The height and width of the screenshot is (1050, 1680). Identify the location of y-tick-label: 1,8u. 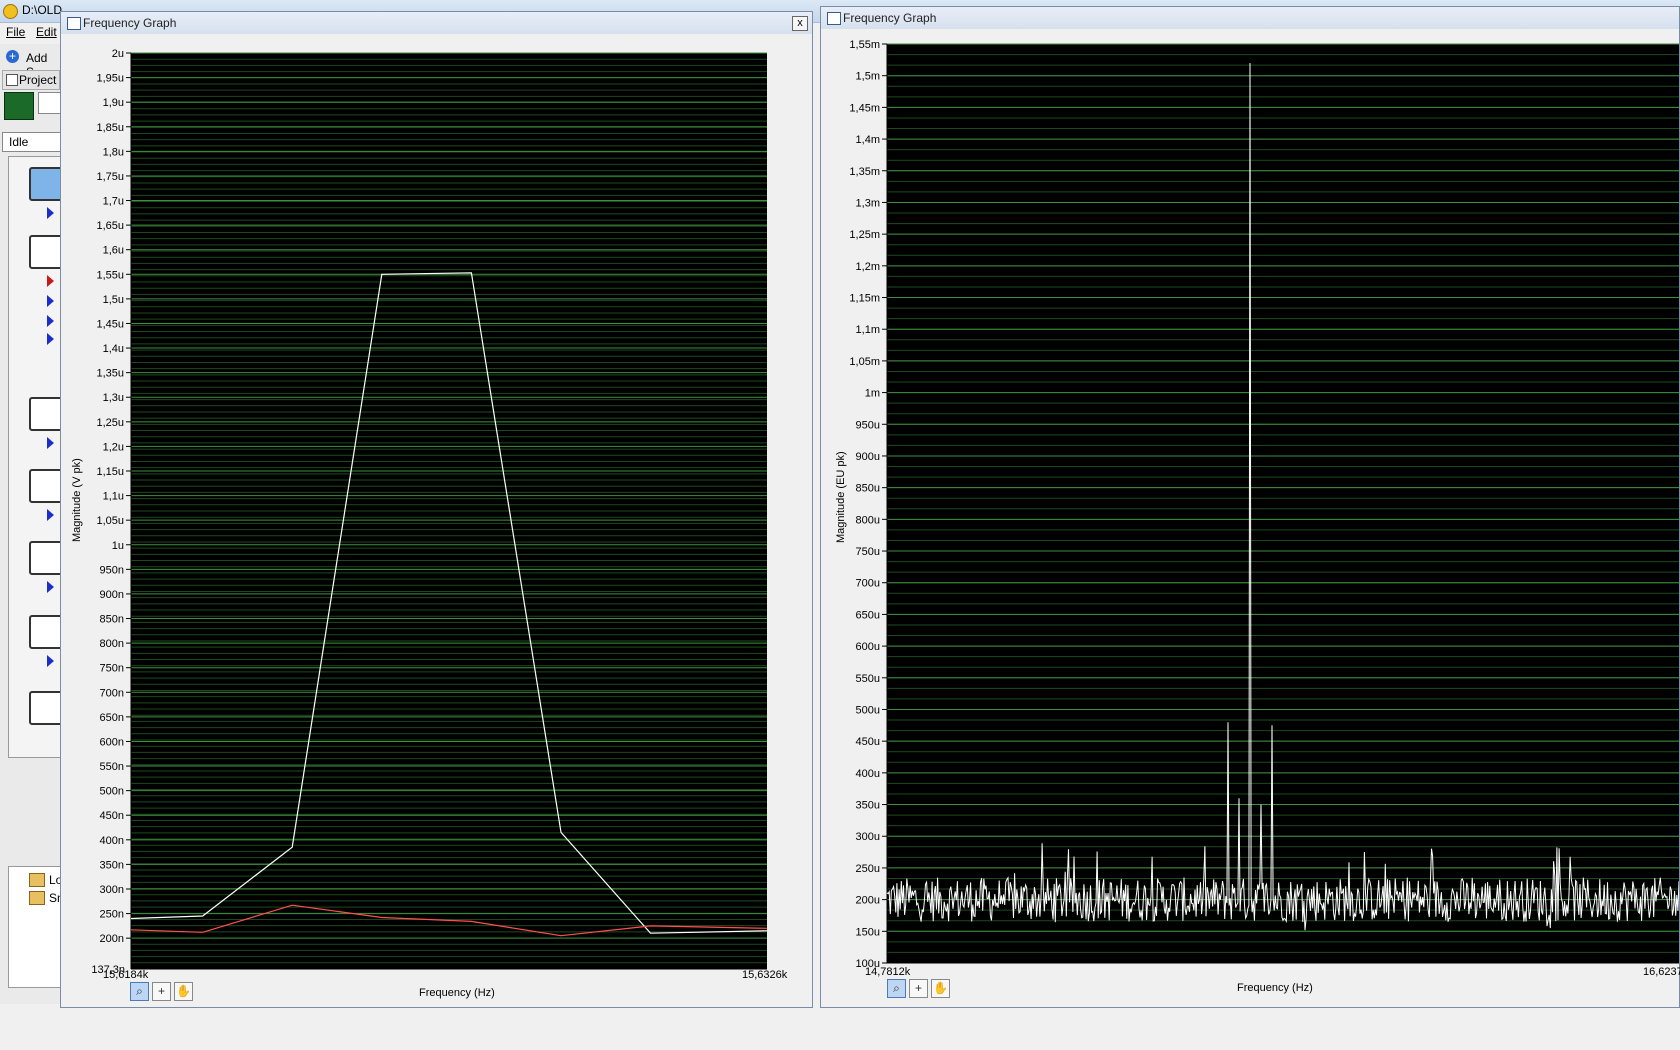
(113, 152).